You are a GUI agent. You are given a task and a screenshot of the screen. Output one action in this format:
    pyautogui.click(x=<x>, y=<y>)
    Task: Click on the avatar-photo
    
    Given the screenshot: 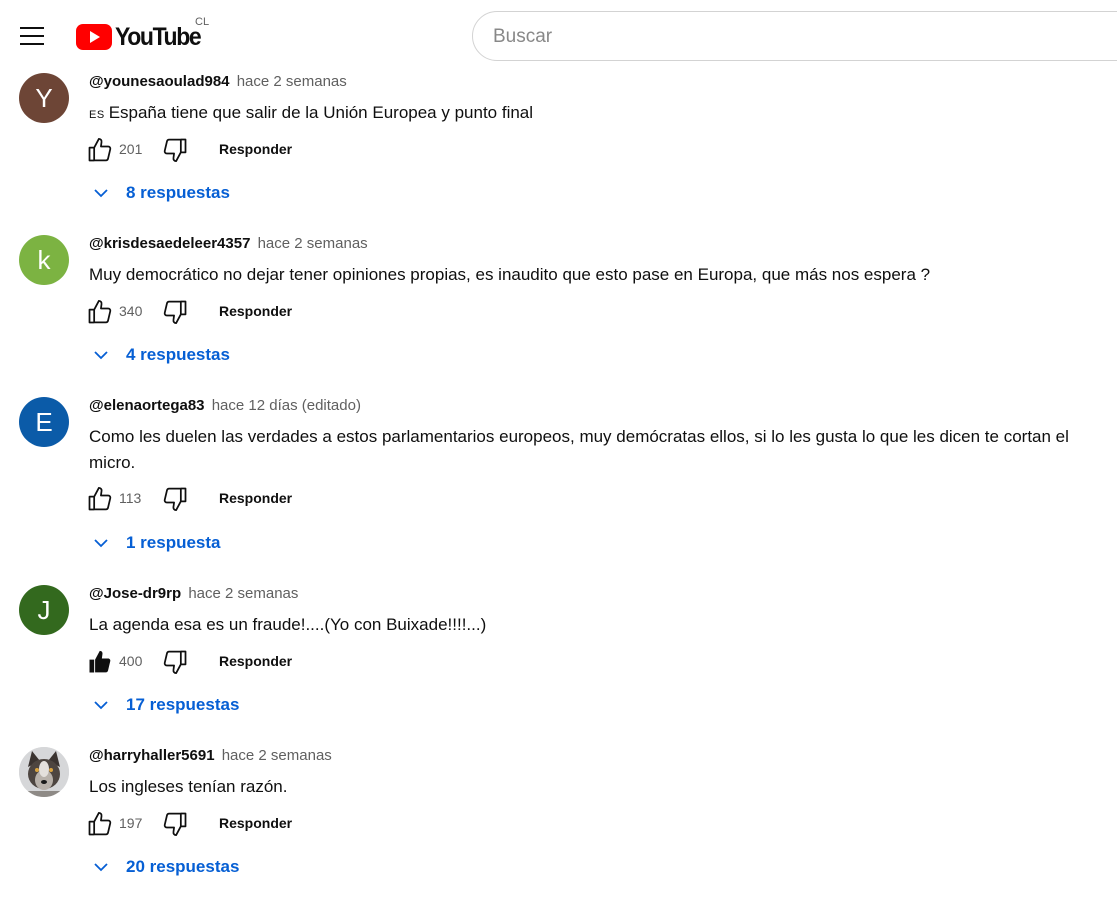 What is the action you would take?
    pyautogui.click(x=44, y=772)
    